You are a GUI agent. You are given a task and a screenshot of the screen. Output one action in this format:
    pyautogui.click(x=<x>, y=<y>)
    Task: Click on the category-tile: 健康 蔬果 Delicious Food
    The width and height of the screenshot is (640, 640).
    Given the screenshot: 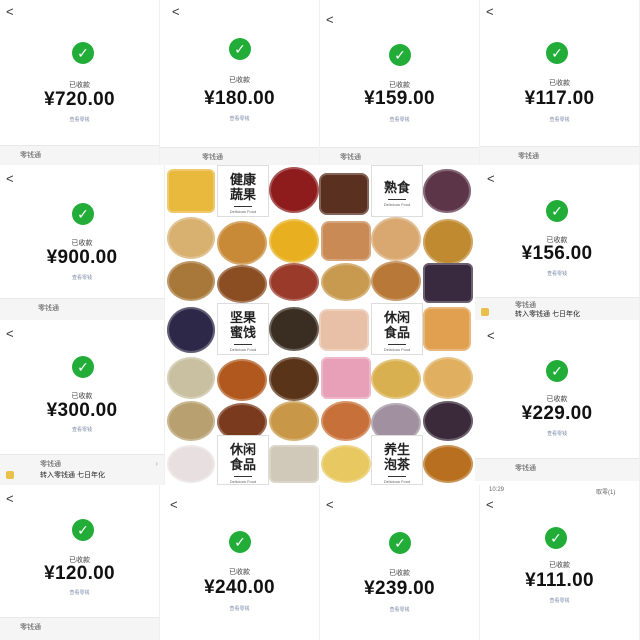 What is the action you would take?
    pyautogui.click(x=243, y=191)
    